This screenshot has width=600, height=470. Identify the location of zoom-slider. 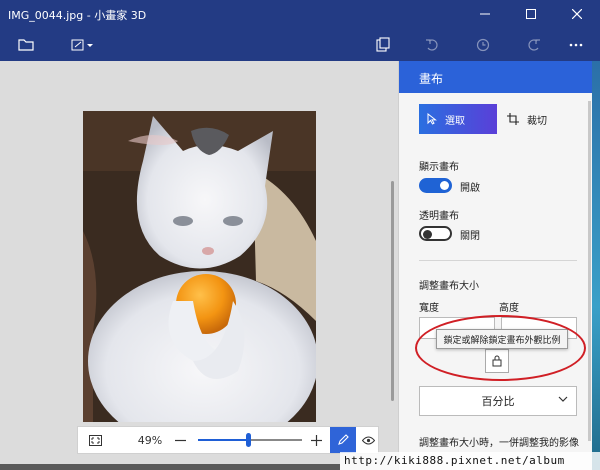
(250, 440).